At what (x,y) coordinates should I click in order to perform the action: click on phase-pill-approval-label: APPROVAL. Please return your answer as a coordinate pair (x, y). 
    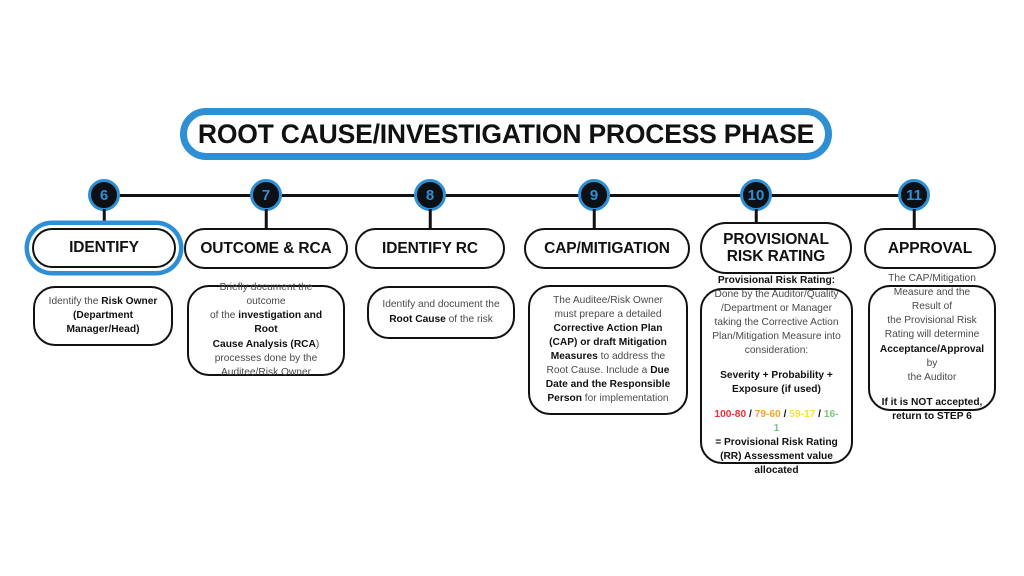
    Looking at the image, I should click on (930, 248).